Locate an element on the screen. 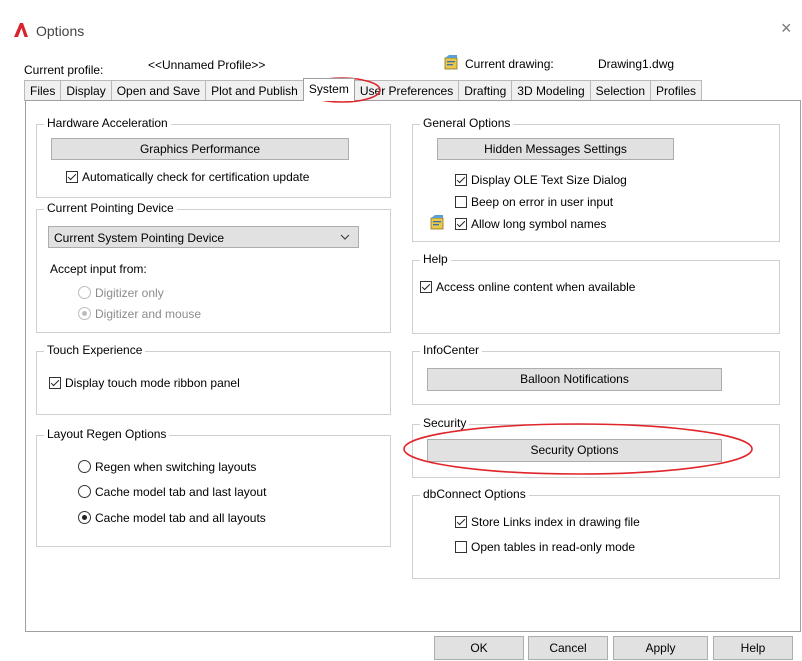  long-symbol-names-checkbox is located at coordinates (461, 224).